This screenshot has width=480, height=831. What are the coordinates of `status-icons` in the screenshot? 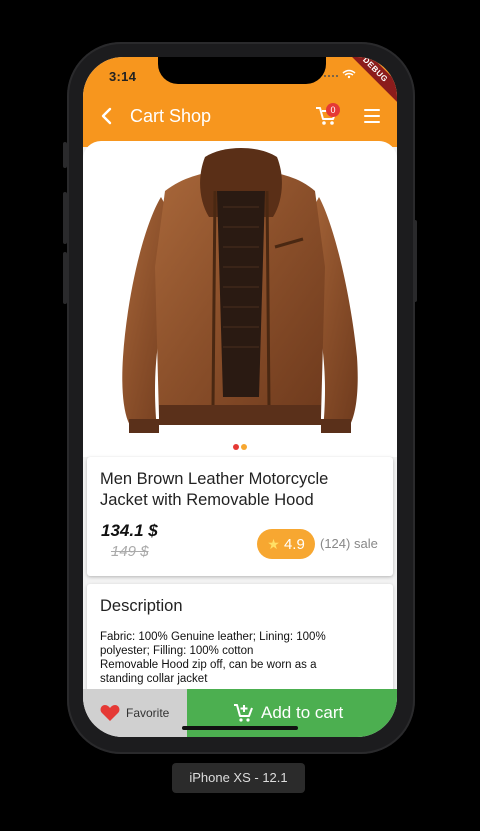 It's located at (343, 75).